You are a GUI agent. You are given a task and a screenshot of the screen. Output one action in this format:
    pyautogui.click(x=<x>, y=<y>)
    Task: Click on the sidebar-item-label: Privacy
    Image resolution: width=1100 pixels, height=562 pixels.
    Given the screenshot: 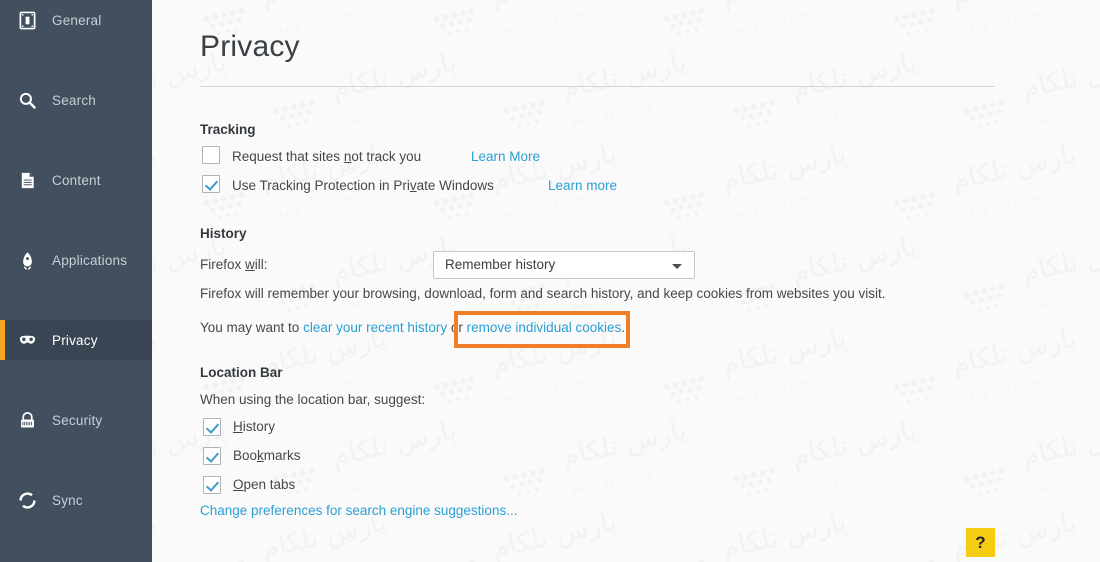 What is the action you would take?
    pyautogui.click(x=75, y=340)
    